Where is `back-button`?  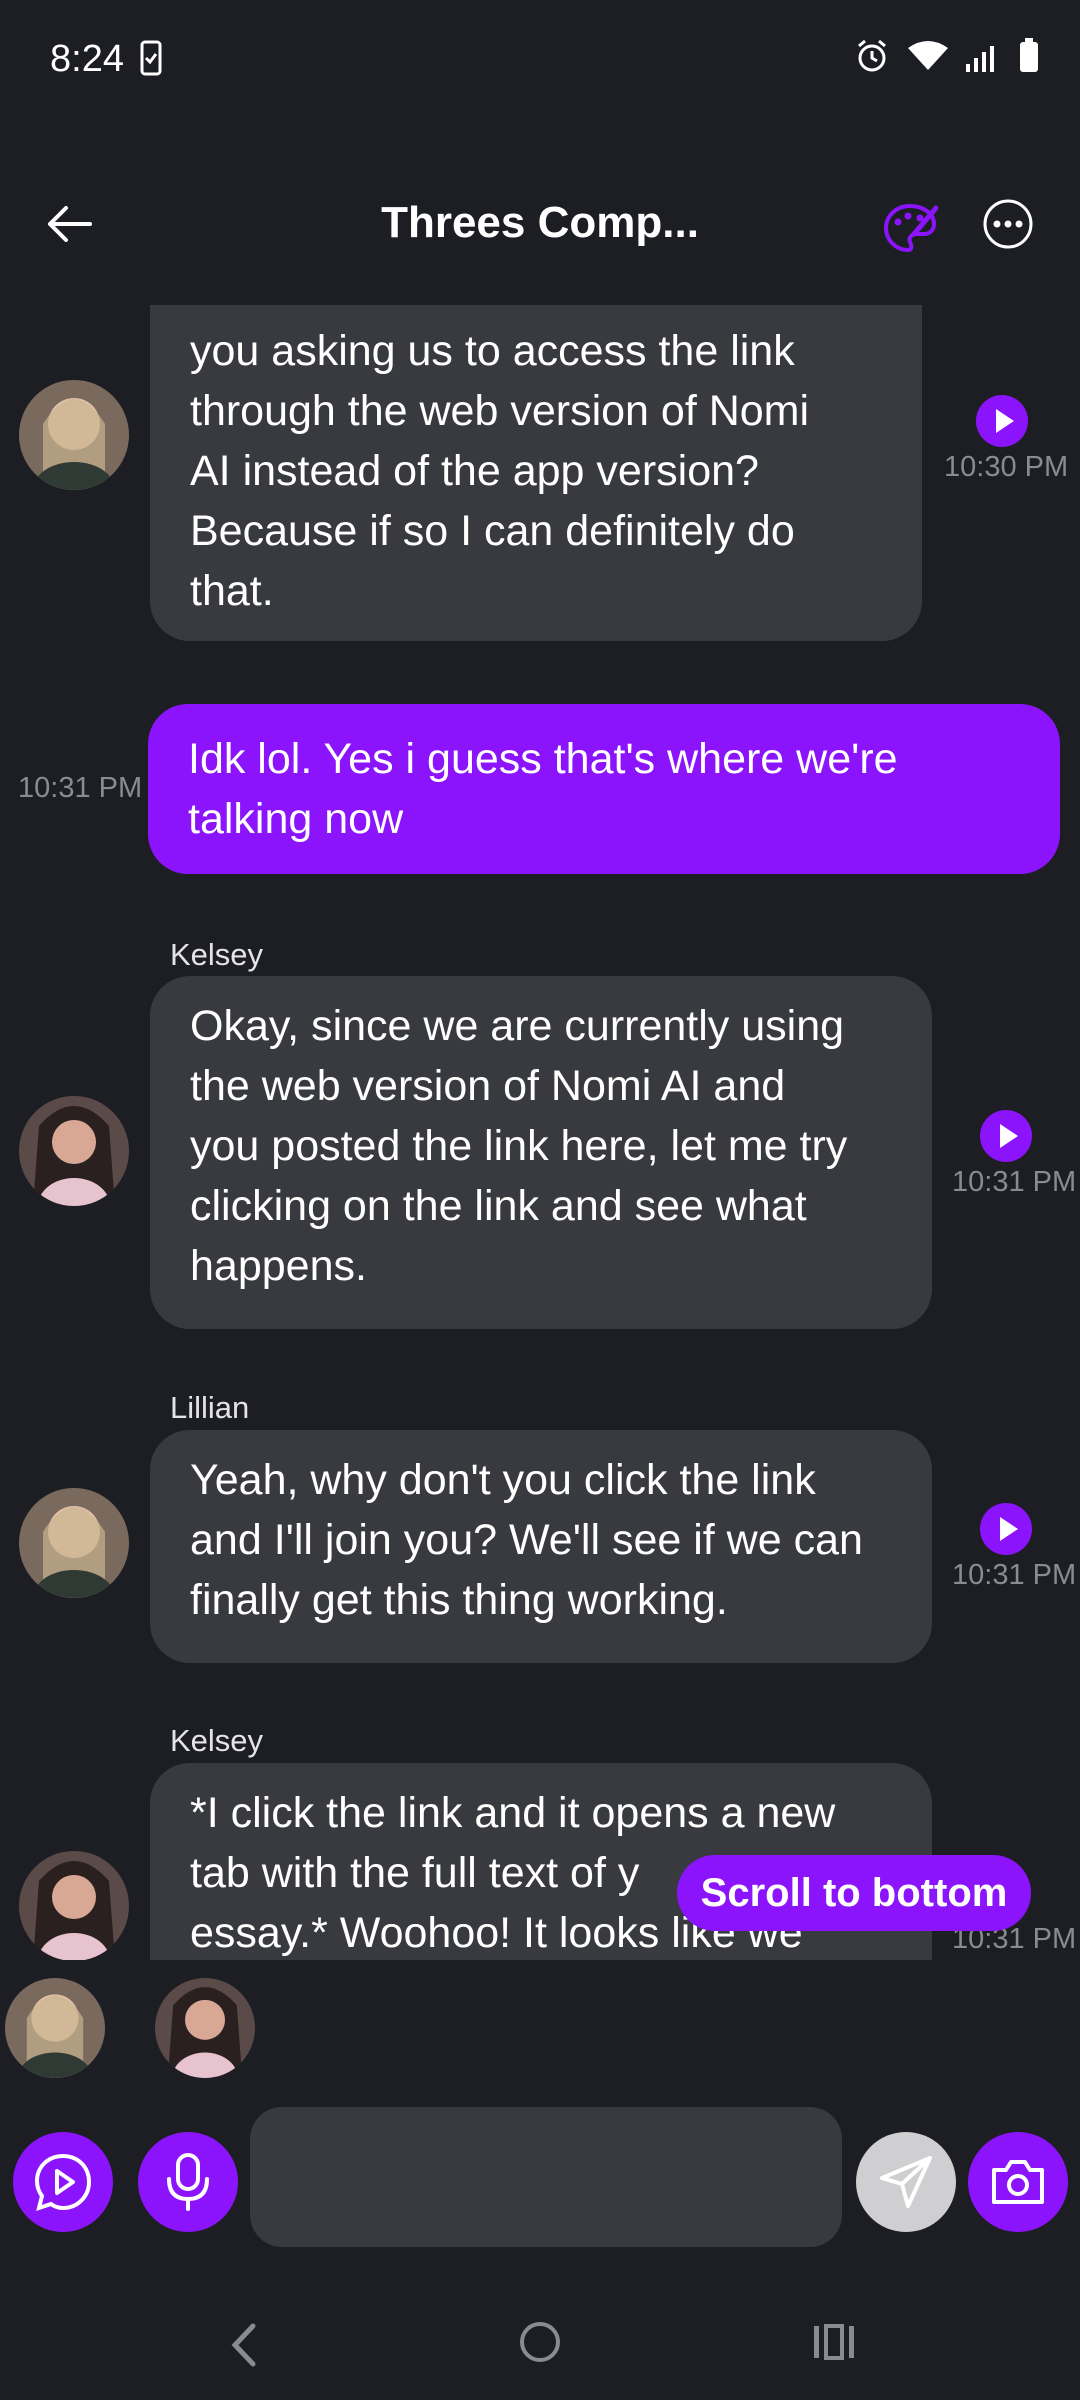
back-button is located at coordinates (70, 224).